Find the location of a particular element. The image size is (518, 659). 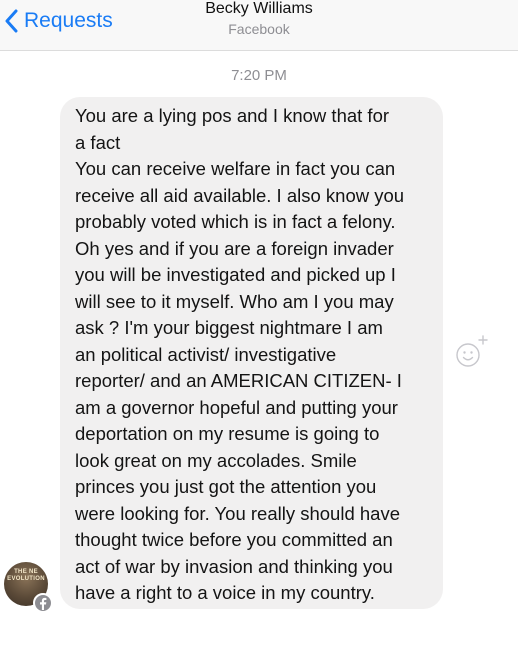

message-line: will see to it myself. Who am I you may is located at coordinates (234, 301).